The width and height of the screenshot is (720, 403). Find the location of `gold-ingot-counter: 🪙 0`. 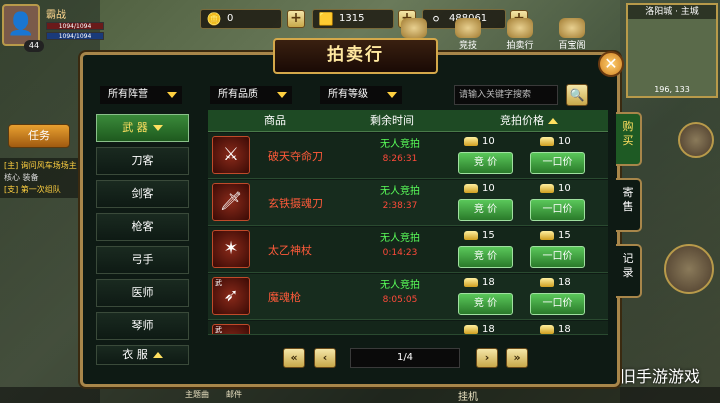

gold-ingot-counter: 🪙 0 is located at coordinates (241, 19).